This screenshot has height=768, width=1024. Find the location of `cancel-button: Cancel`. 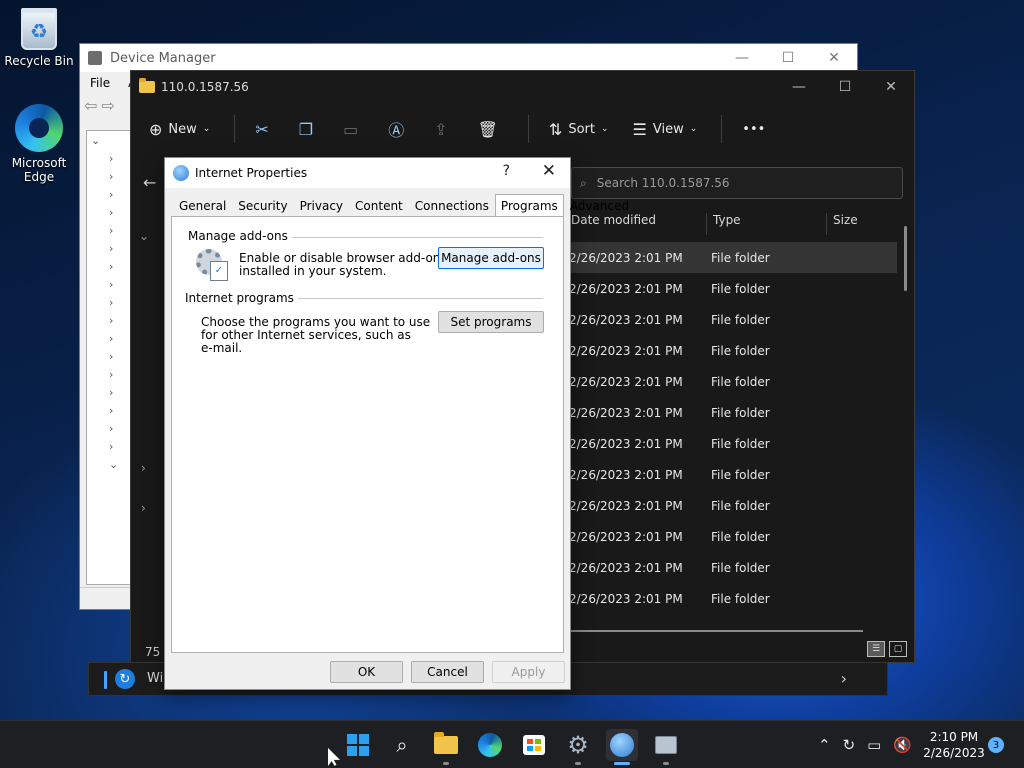

cancel-button: Cancel is located at coordinates (447, 672).